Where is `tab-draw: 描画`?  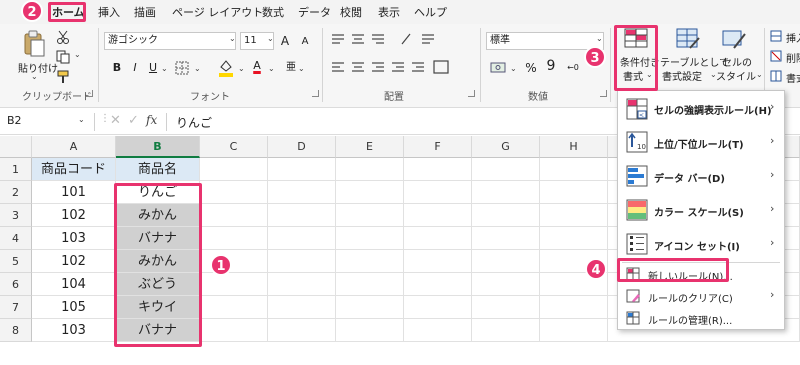
tab-draw: 描画 is located at coordinates (145, 13).